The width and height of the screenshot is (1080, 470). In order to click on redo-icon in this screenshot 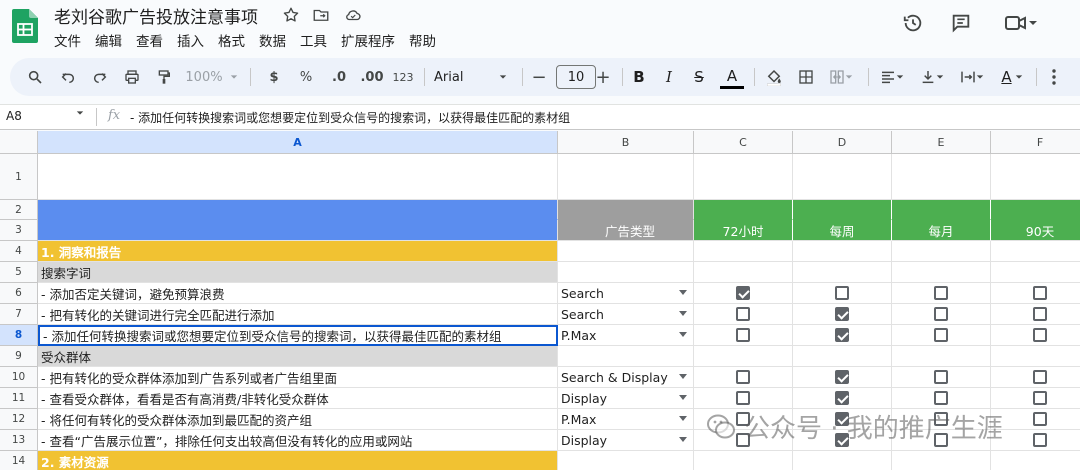, I will do `click(100, 77)`.